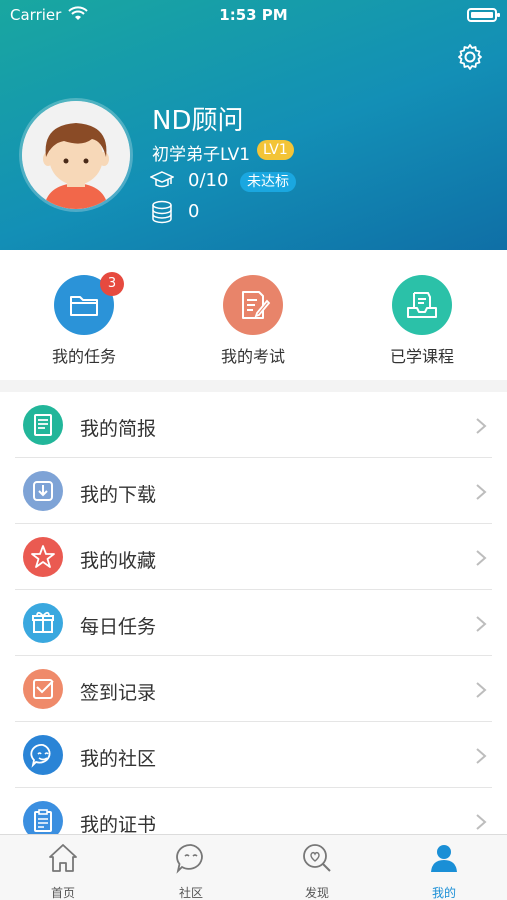 Image resolution: width=507 pixels, height=900 pixels. I want to click on level-title: 初学弟子LV1, so click(201, 155).